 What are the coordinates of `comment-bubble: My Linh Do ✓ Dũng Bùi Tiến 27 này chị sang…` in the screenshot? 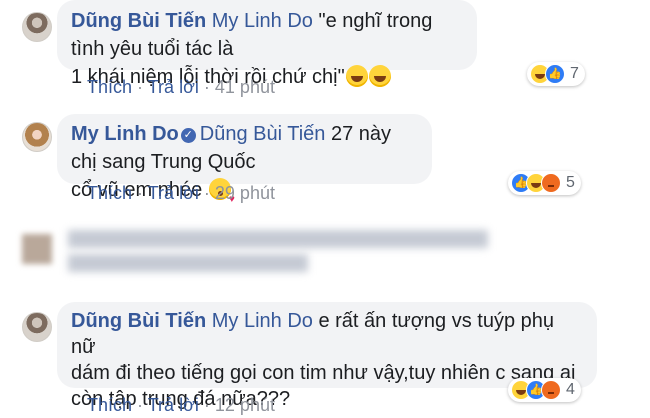 It's located at (244, 164).